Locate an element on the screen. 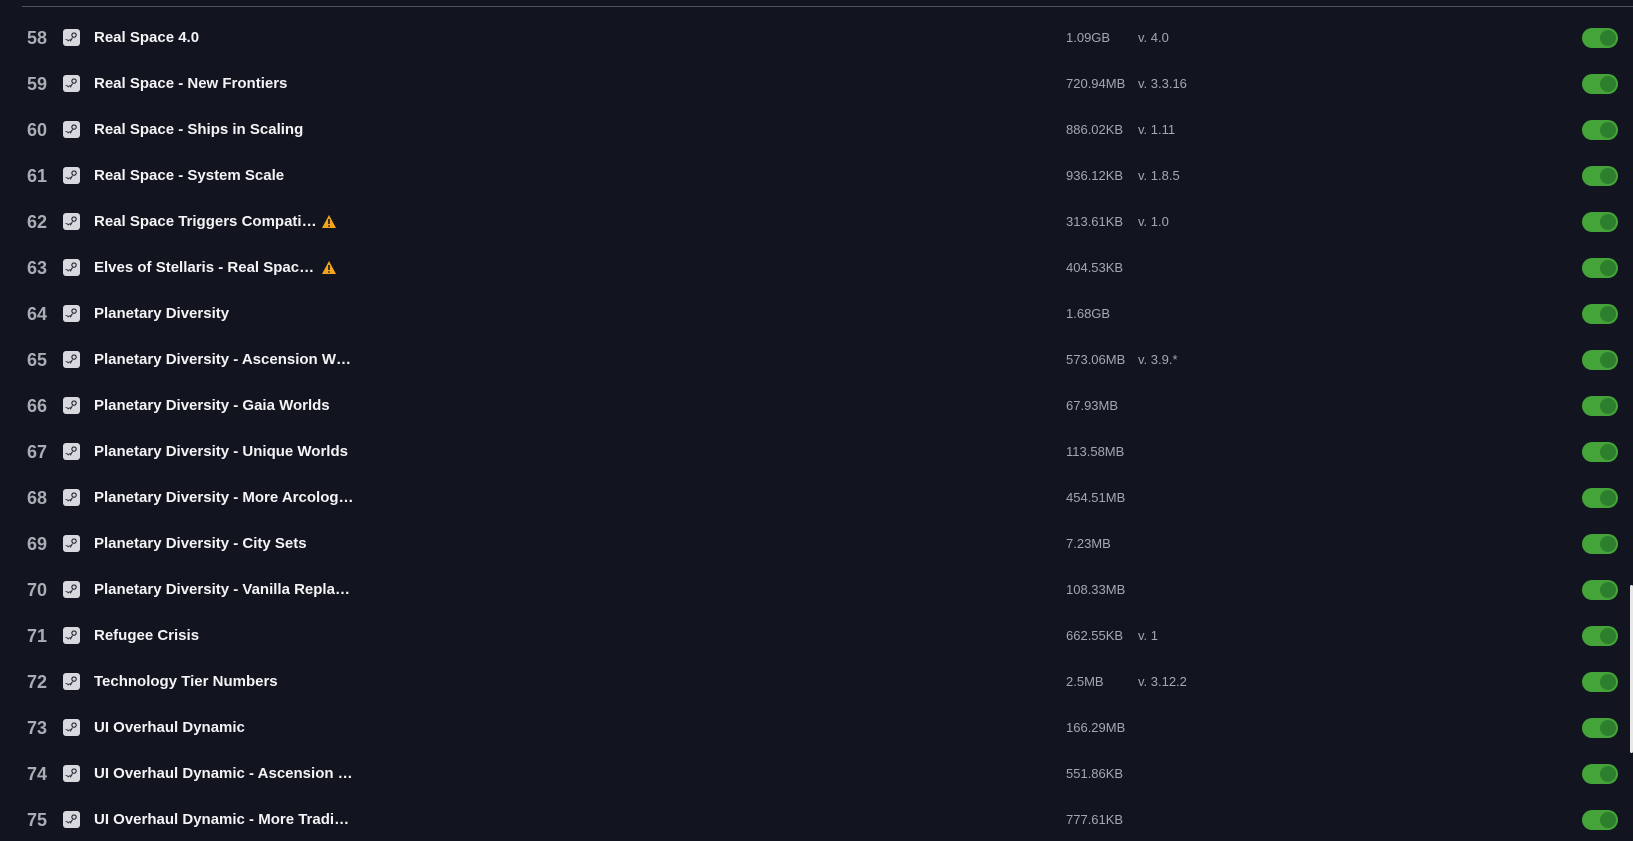  mod-size: 113.58MB is located at coordinates (1095, 451).